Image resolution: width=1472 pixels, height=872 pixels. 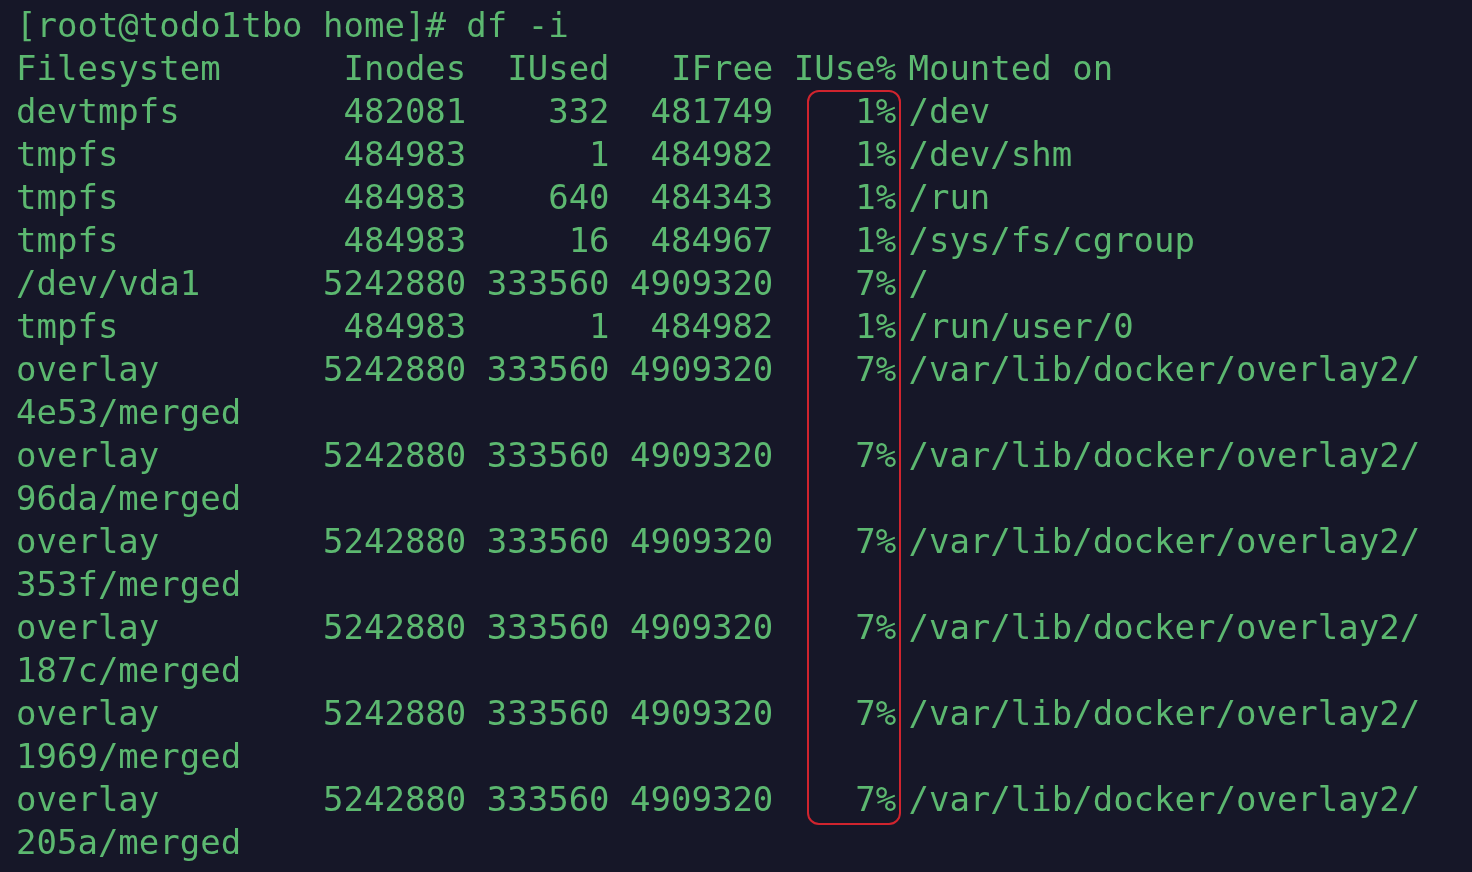 I want to click on table-cell-text: 484967, so click(x=711, y=240).